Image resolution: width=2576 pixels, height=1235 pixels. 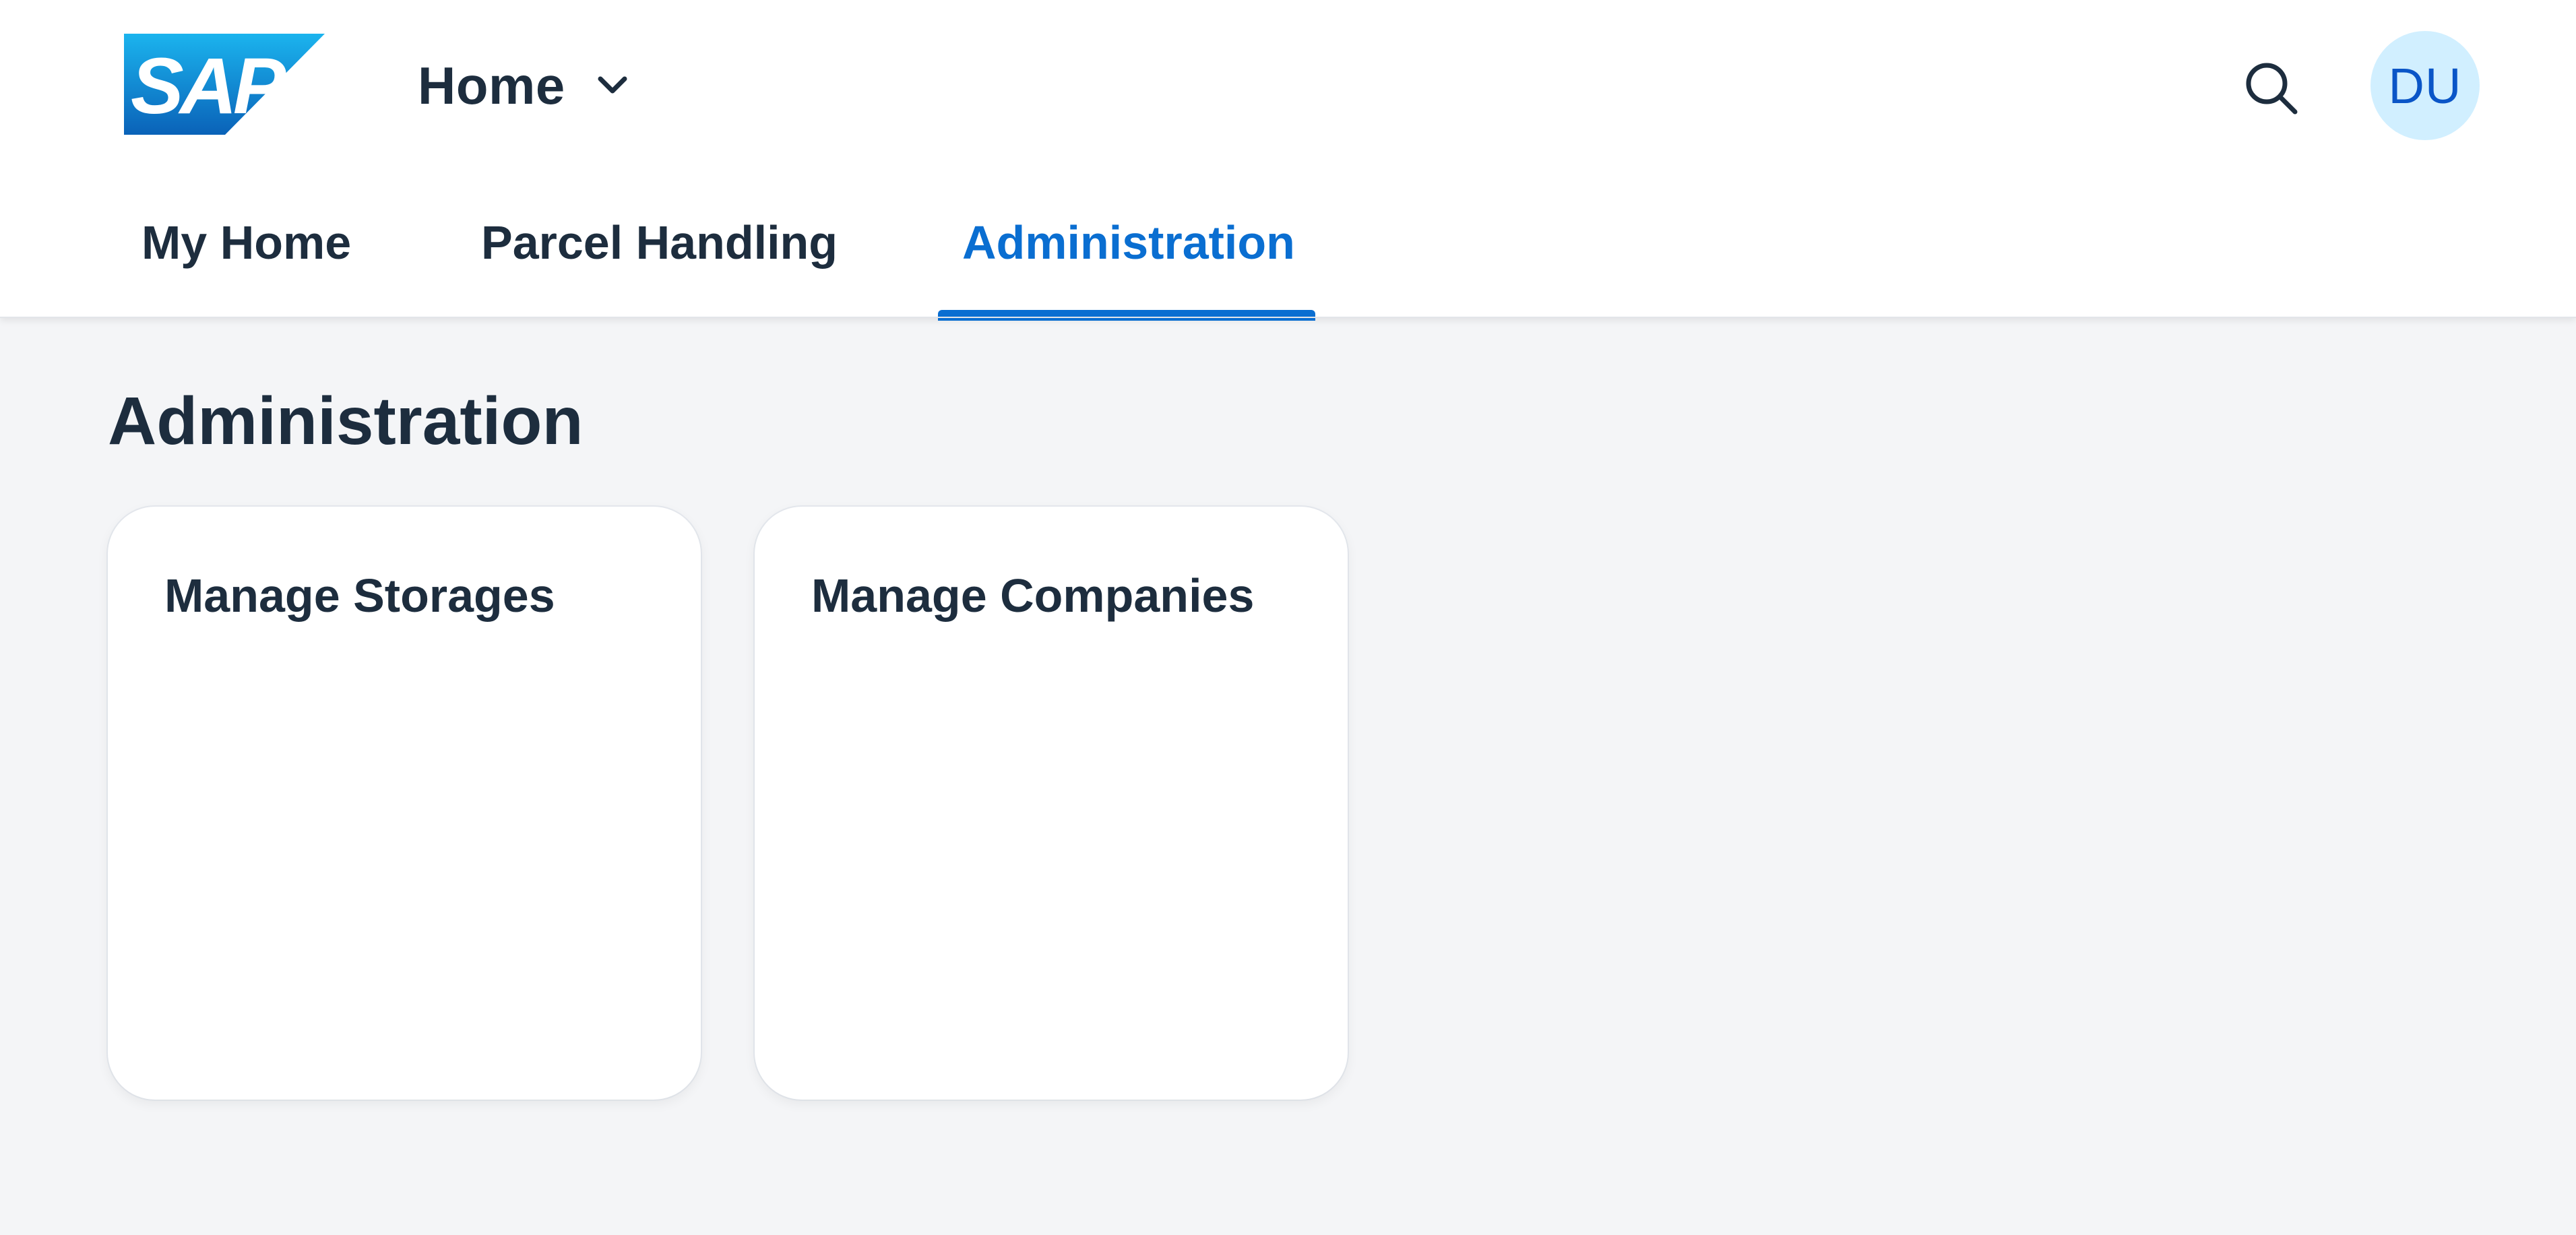 I want to click on search-button, so click(x=2270, y=87).